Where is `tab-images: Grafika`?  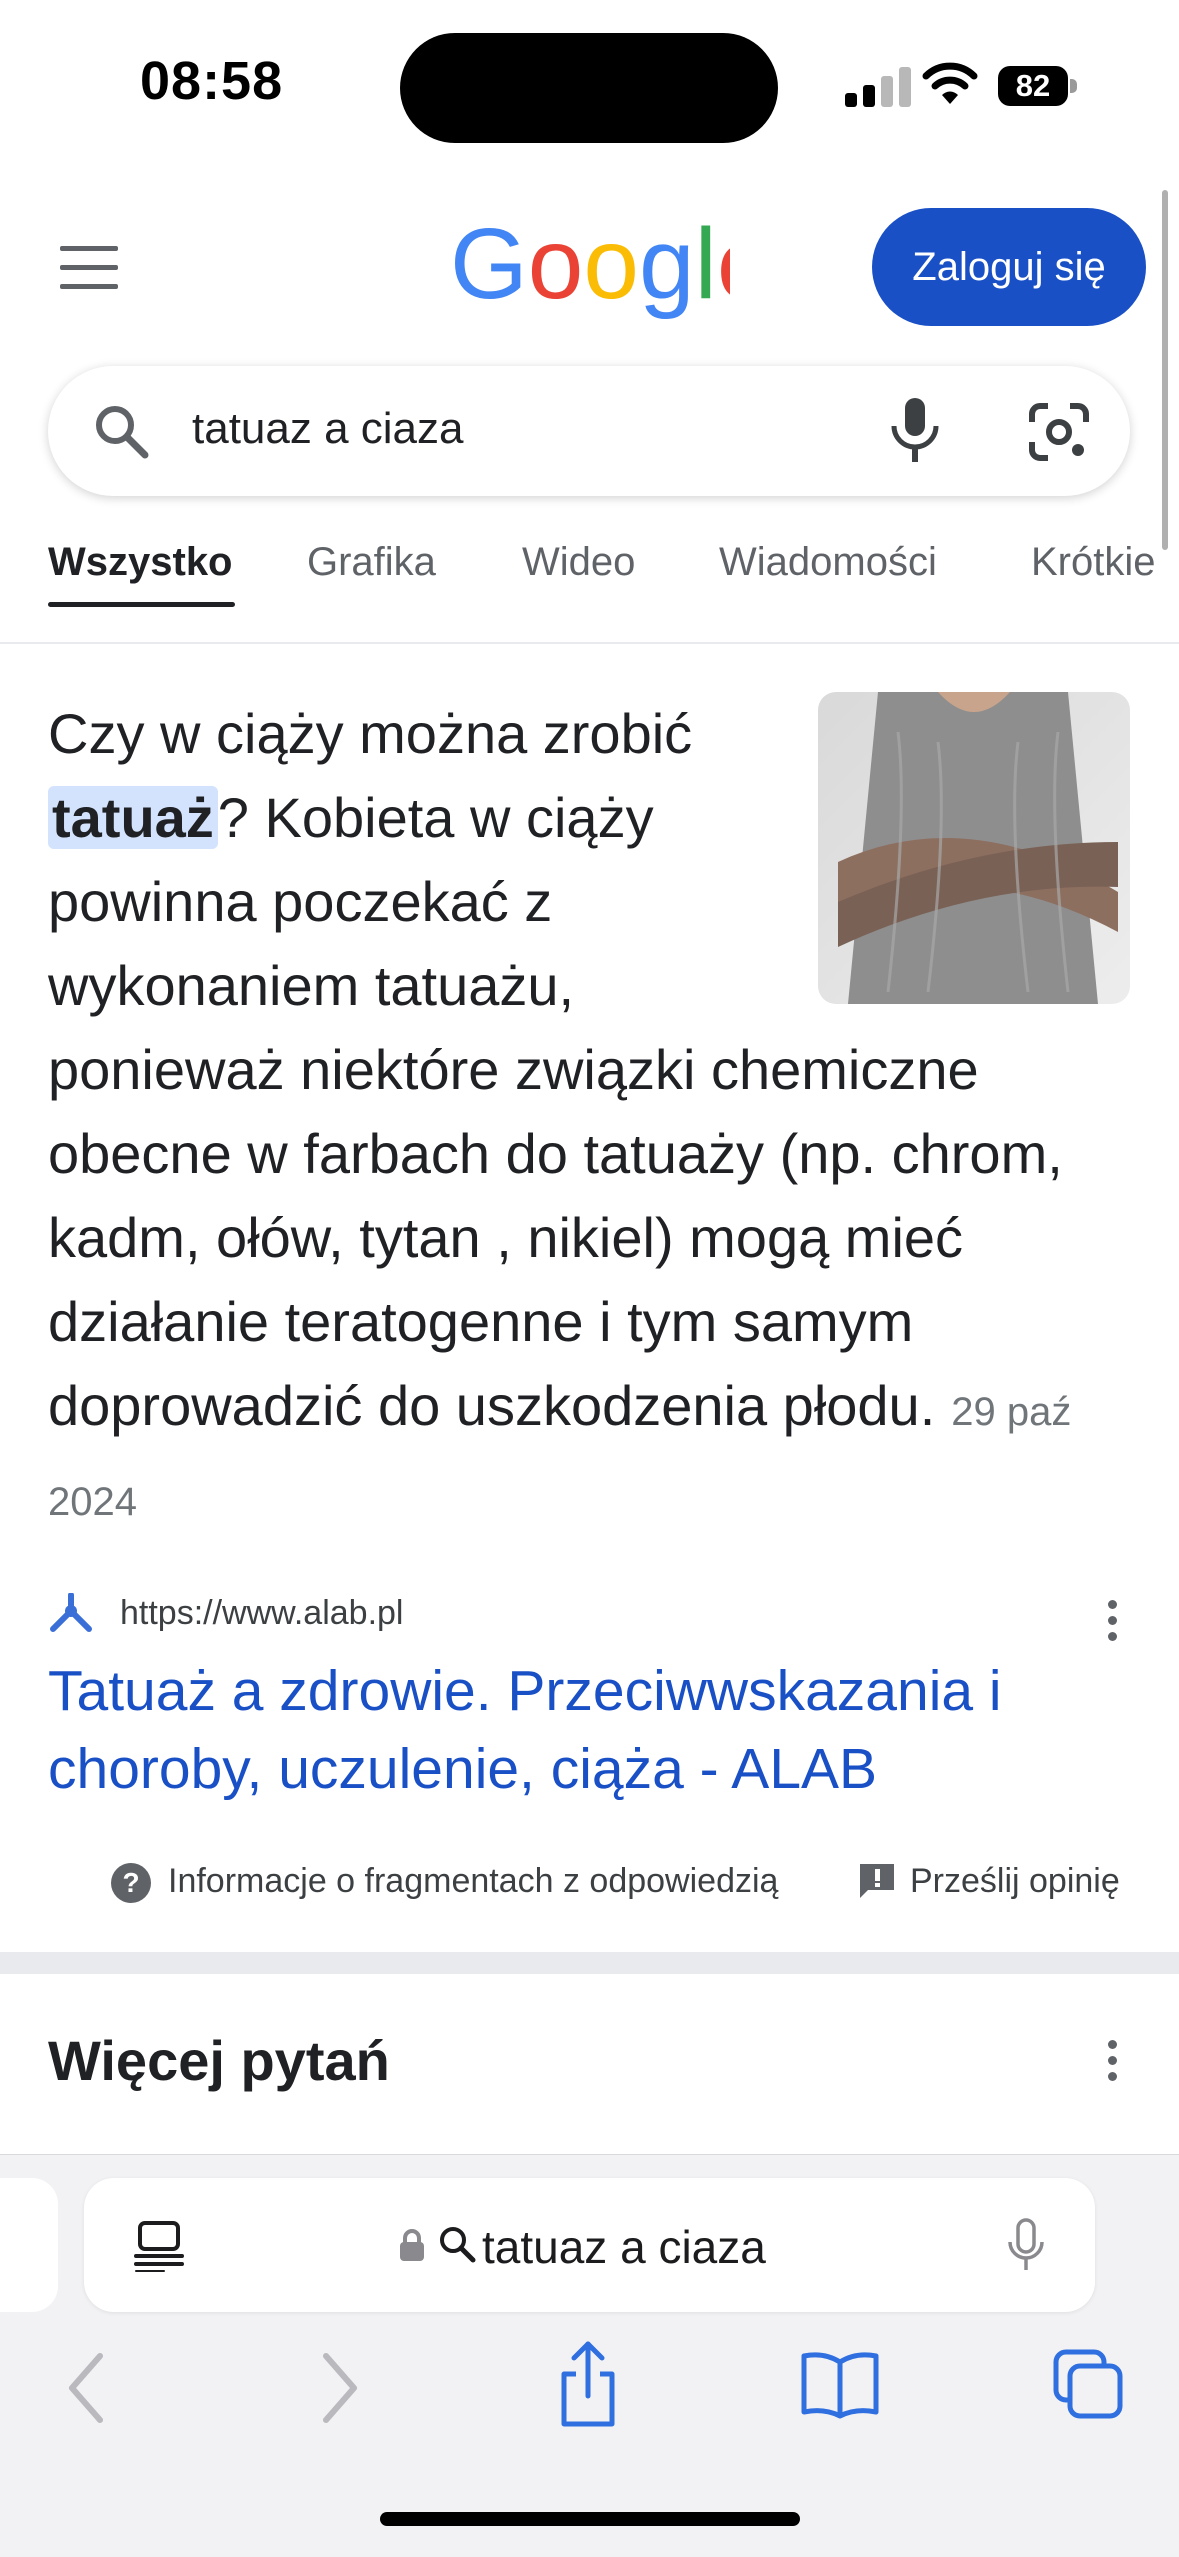
tab-images: Grafika is located at coordinates (371, 562).